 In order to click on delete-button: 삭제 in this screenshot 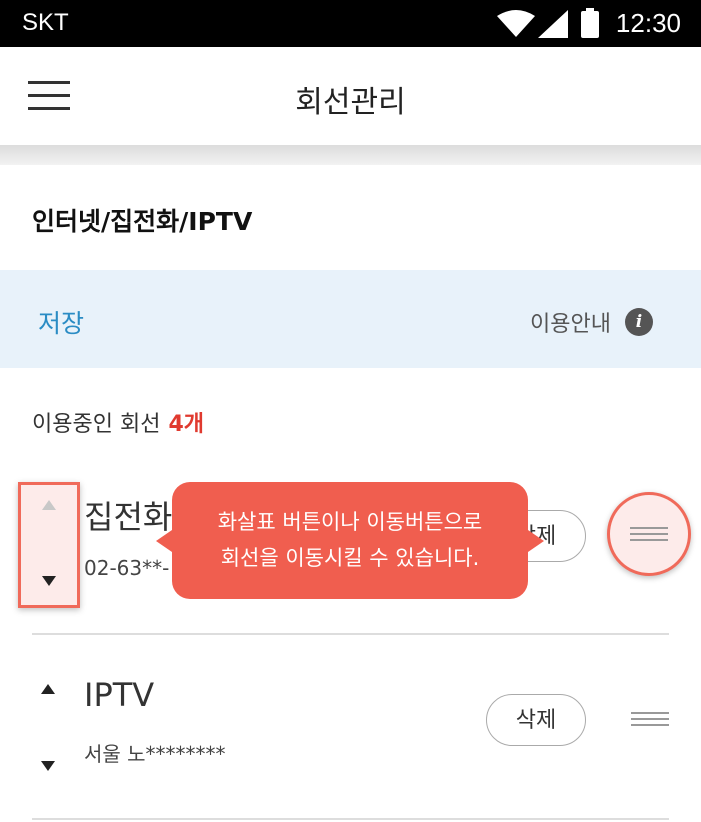, I will do `click(536, 720)`.